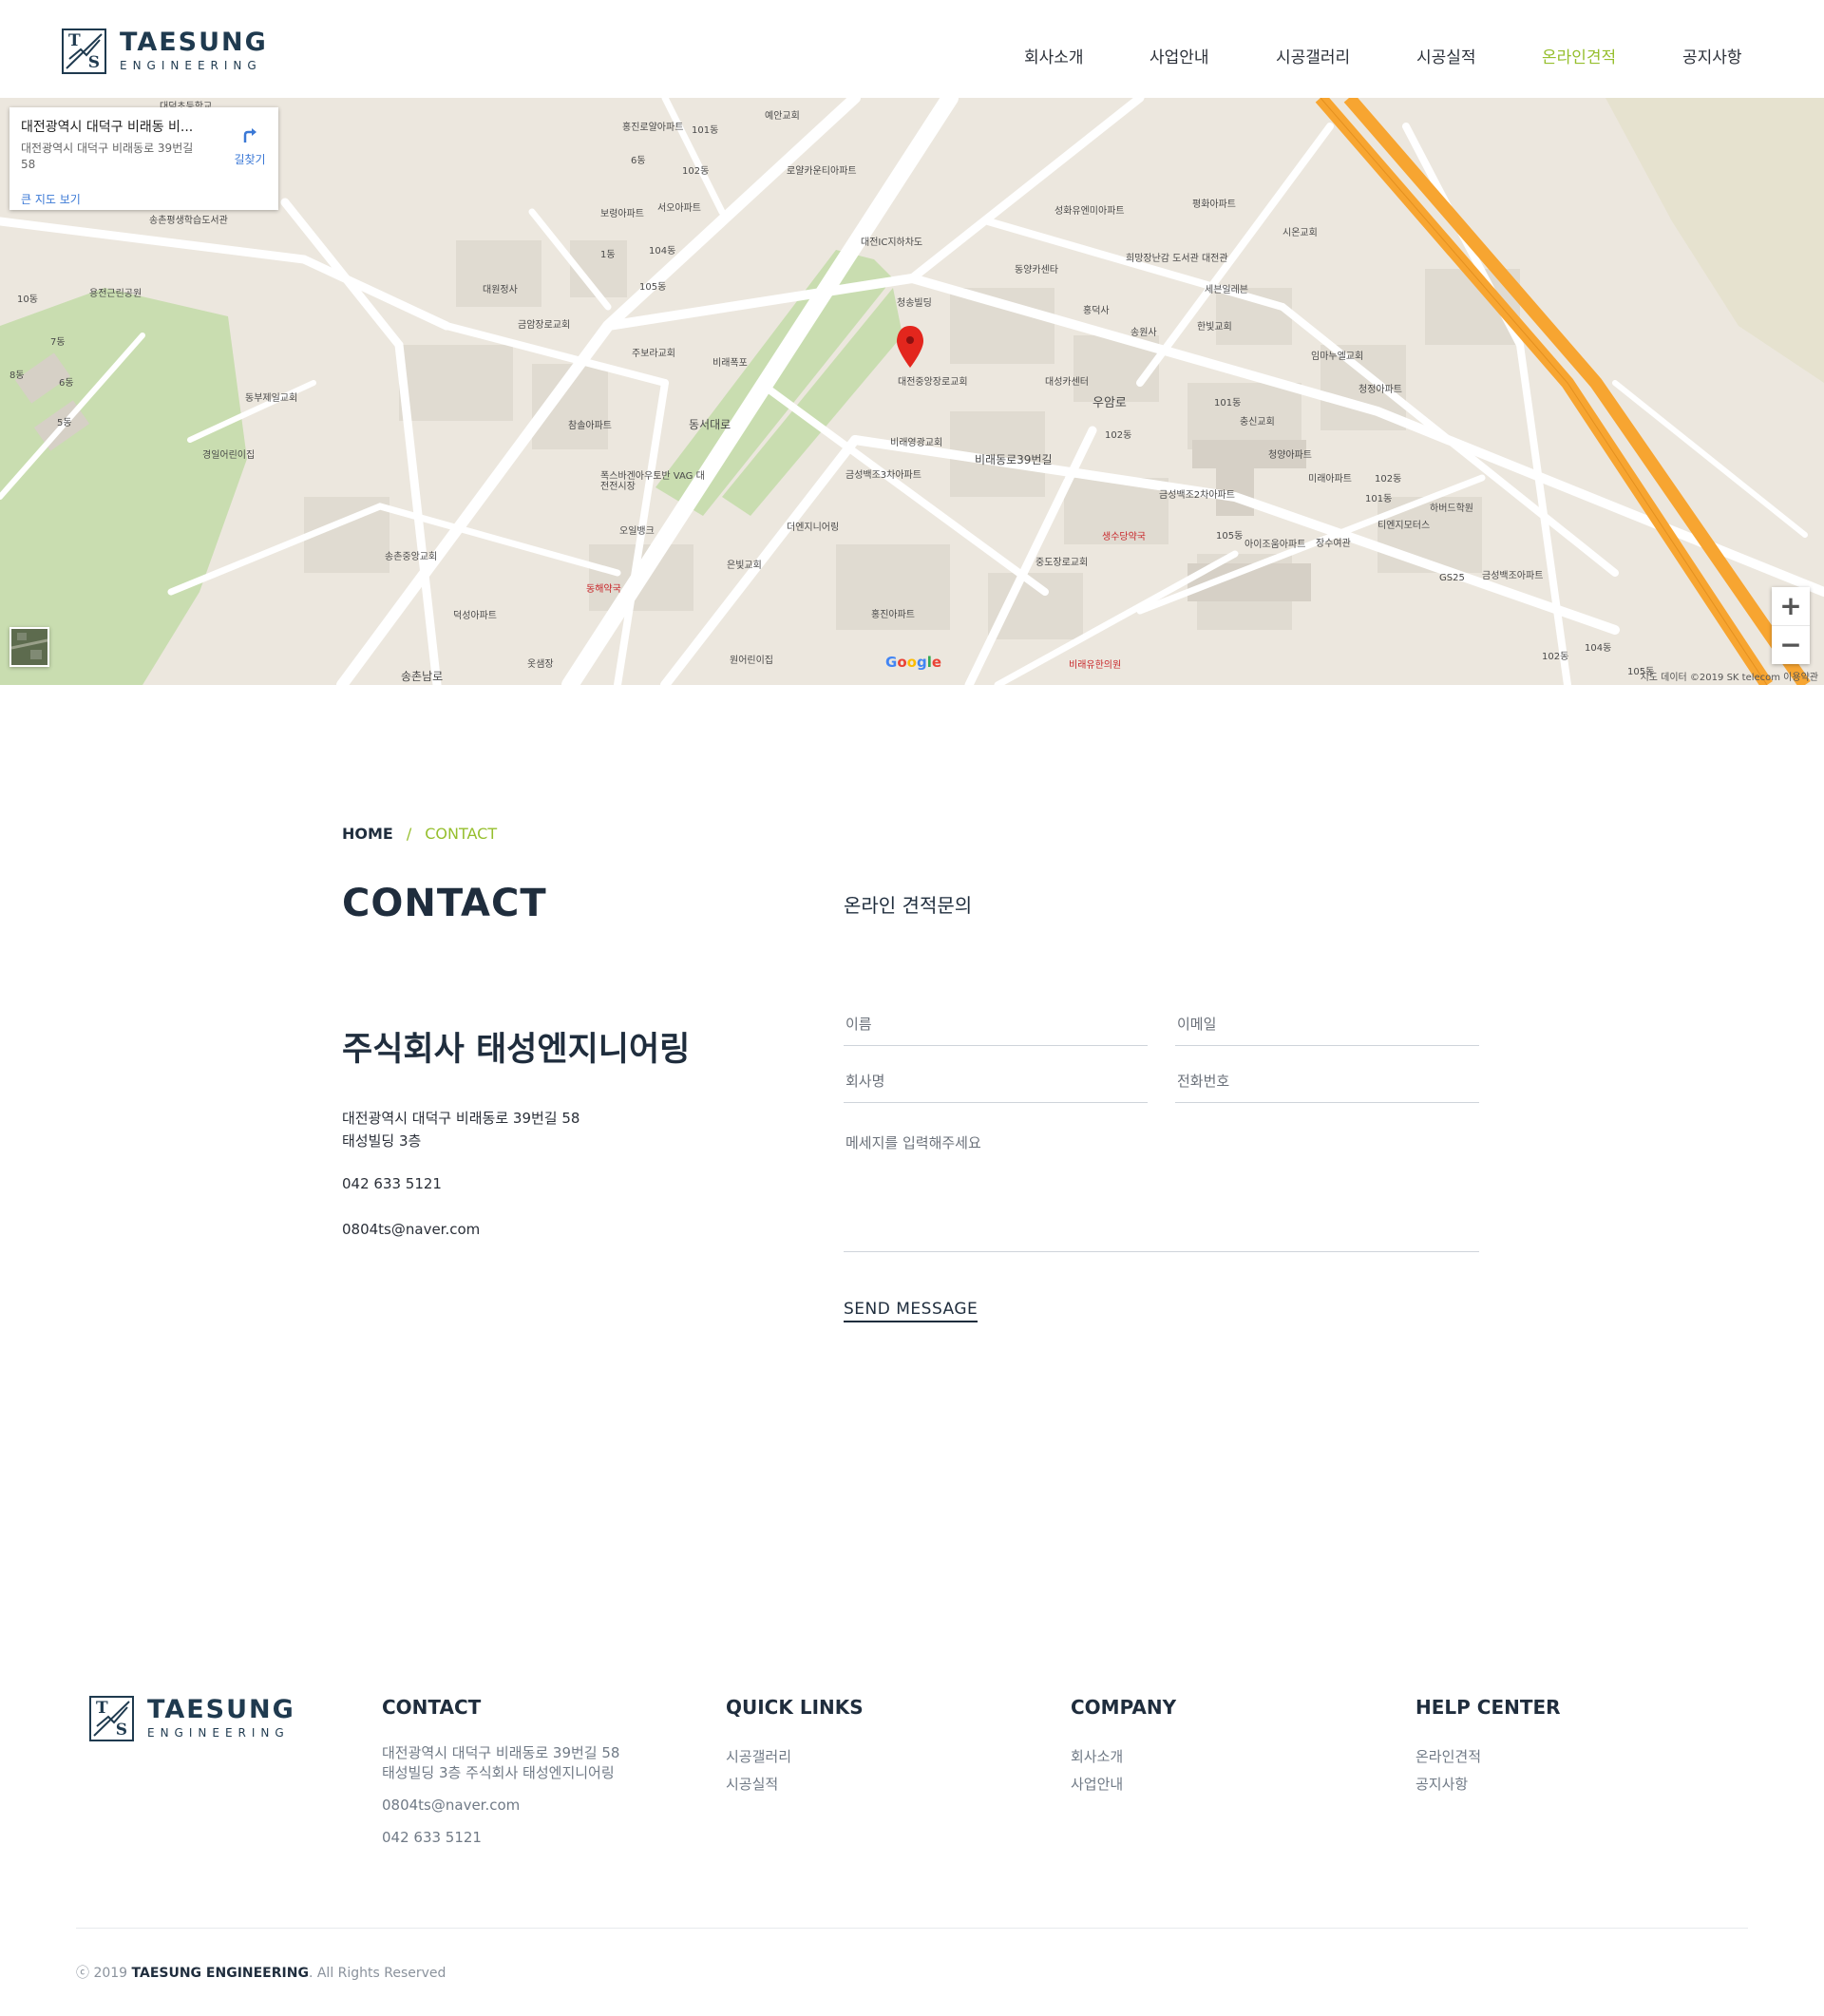 This screenshot has width=1824, height=2016. I want to click on map-label: 원어린이집, so click(751, 661).